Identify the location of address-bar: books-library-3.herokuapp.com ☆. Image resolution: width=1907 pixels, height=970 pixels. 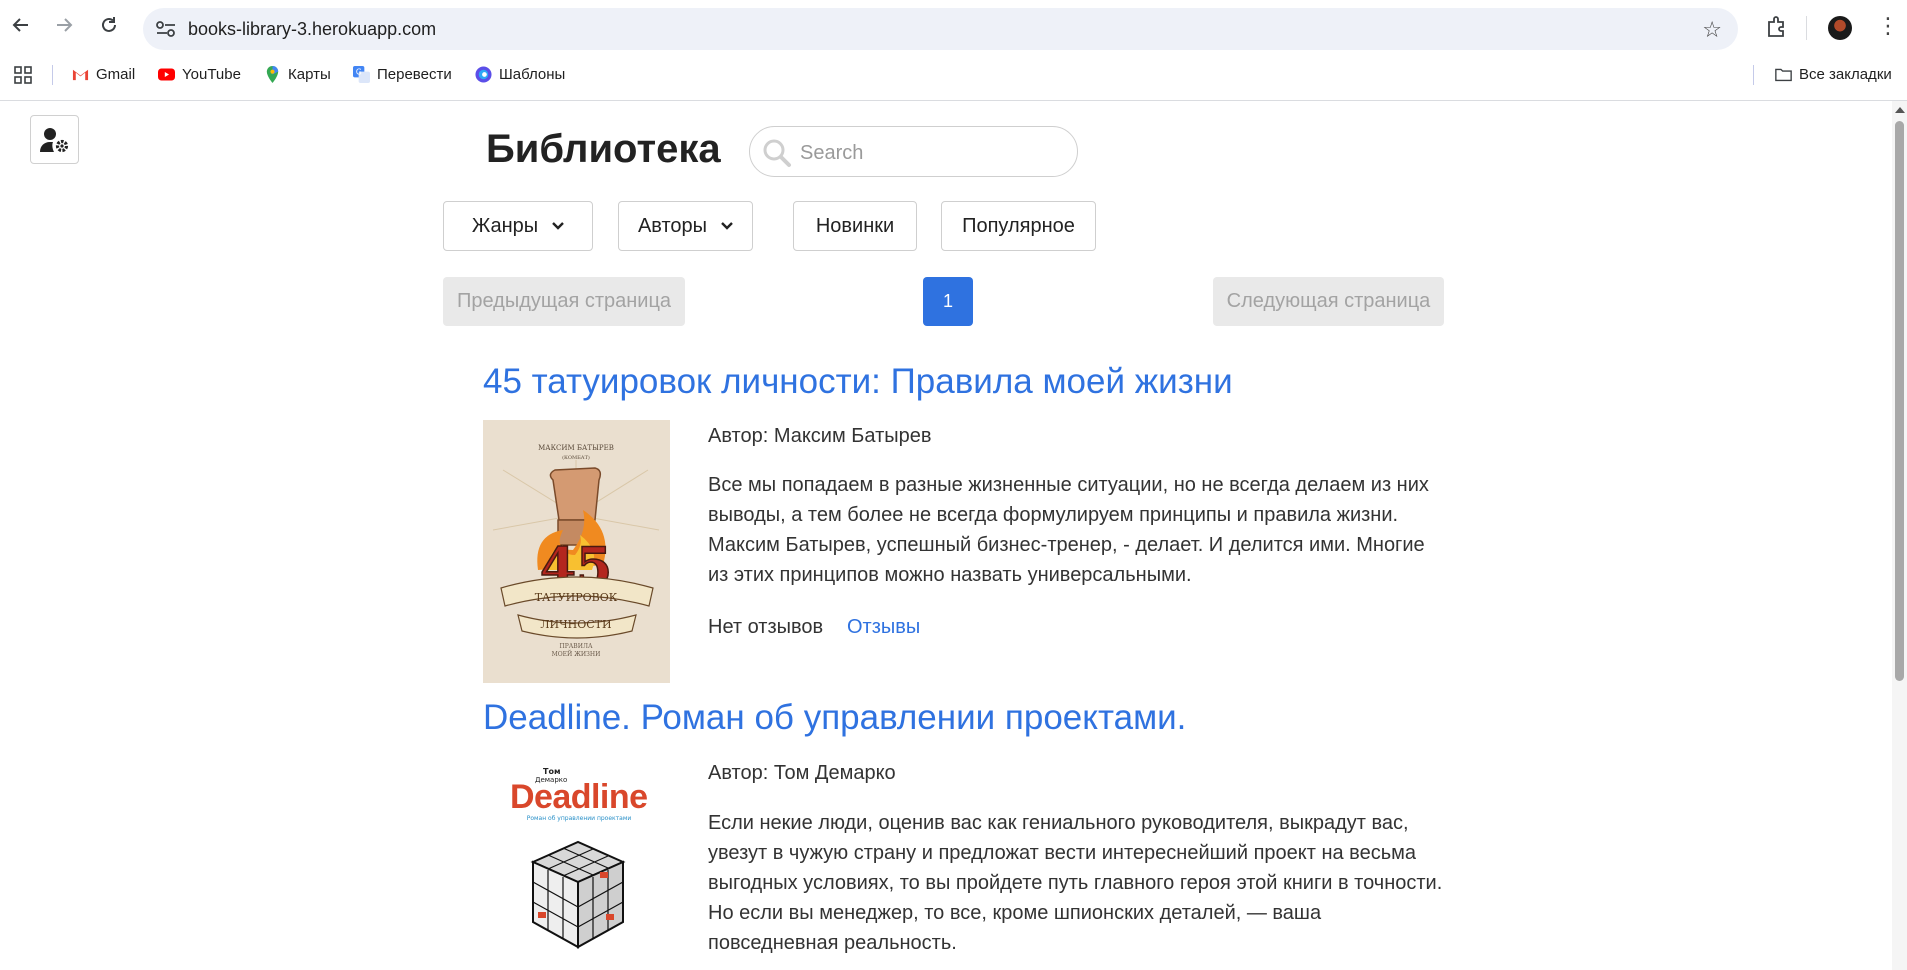
(940, 29).